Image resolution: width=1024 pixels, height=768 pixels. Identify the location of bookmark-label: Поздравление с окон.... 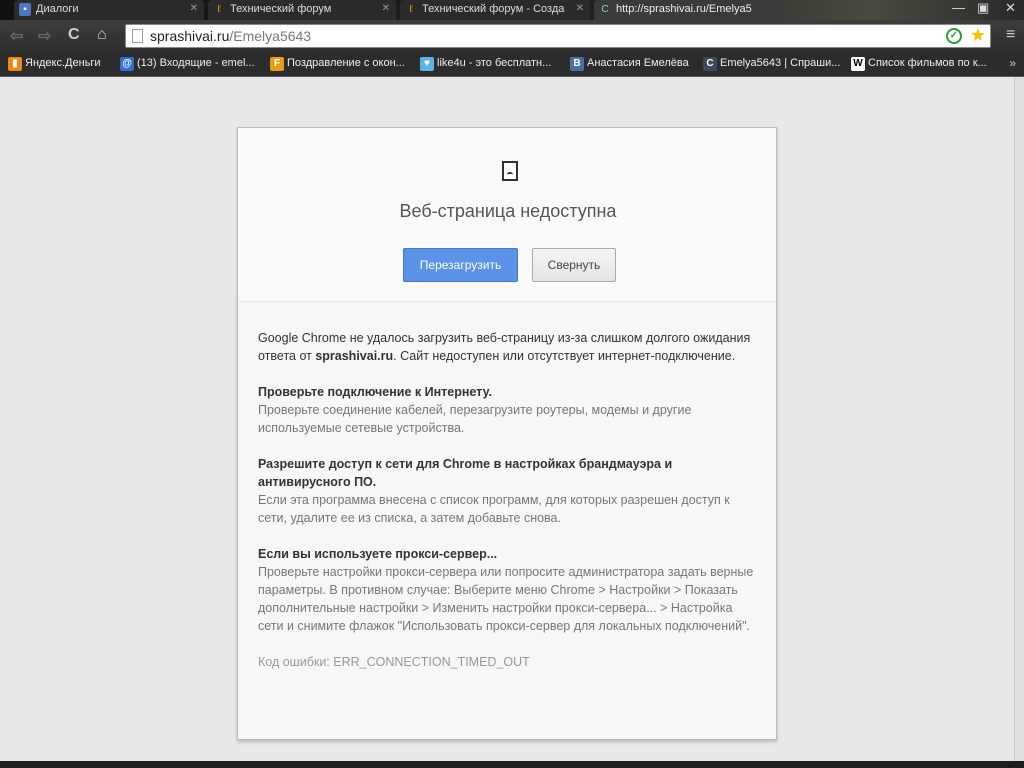
(346, 63).